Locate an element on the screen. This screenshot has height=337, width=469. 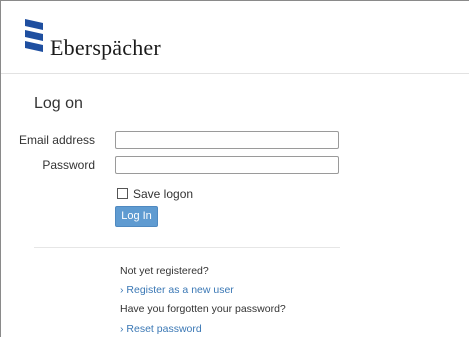
reset-password-link: › Reset password is located at coordinates (161, 329).